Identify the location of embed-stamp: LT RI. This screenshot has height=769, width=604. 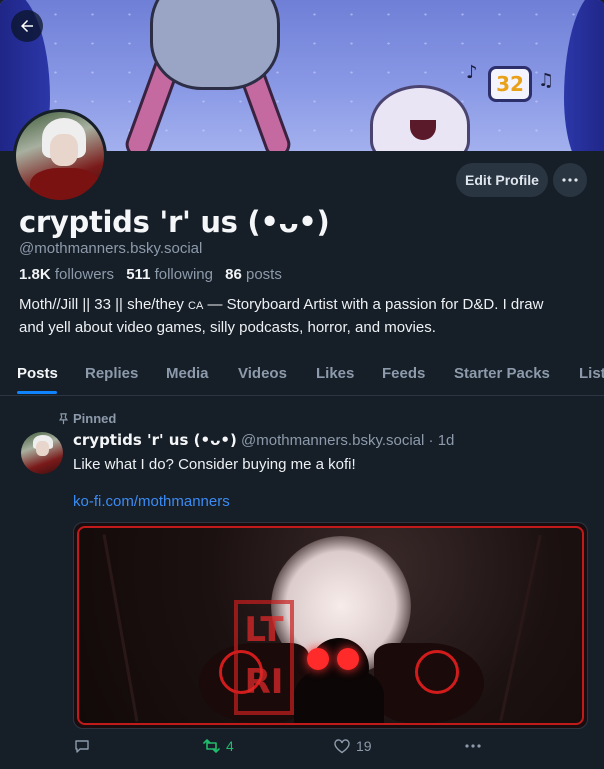
(264, 657).